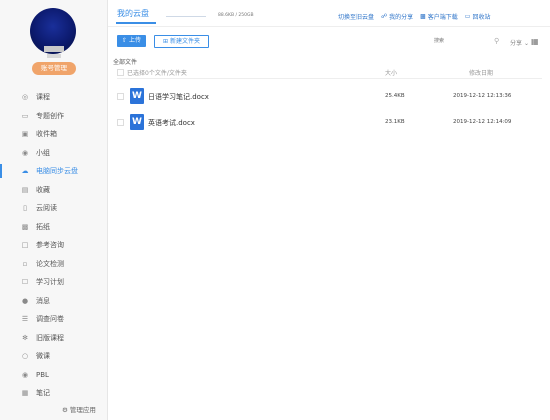 Image resolution: width=550 pixels, height=420 pixels. What do you see at coordinates (42, 374) in the screenshot?
I see `sidebar-item-label: PBL` at bounding box center [42, 374].